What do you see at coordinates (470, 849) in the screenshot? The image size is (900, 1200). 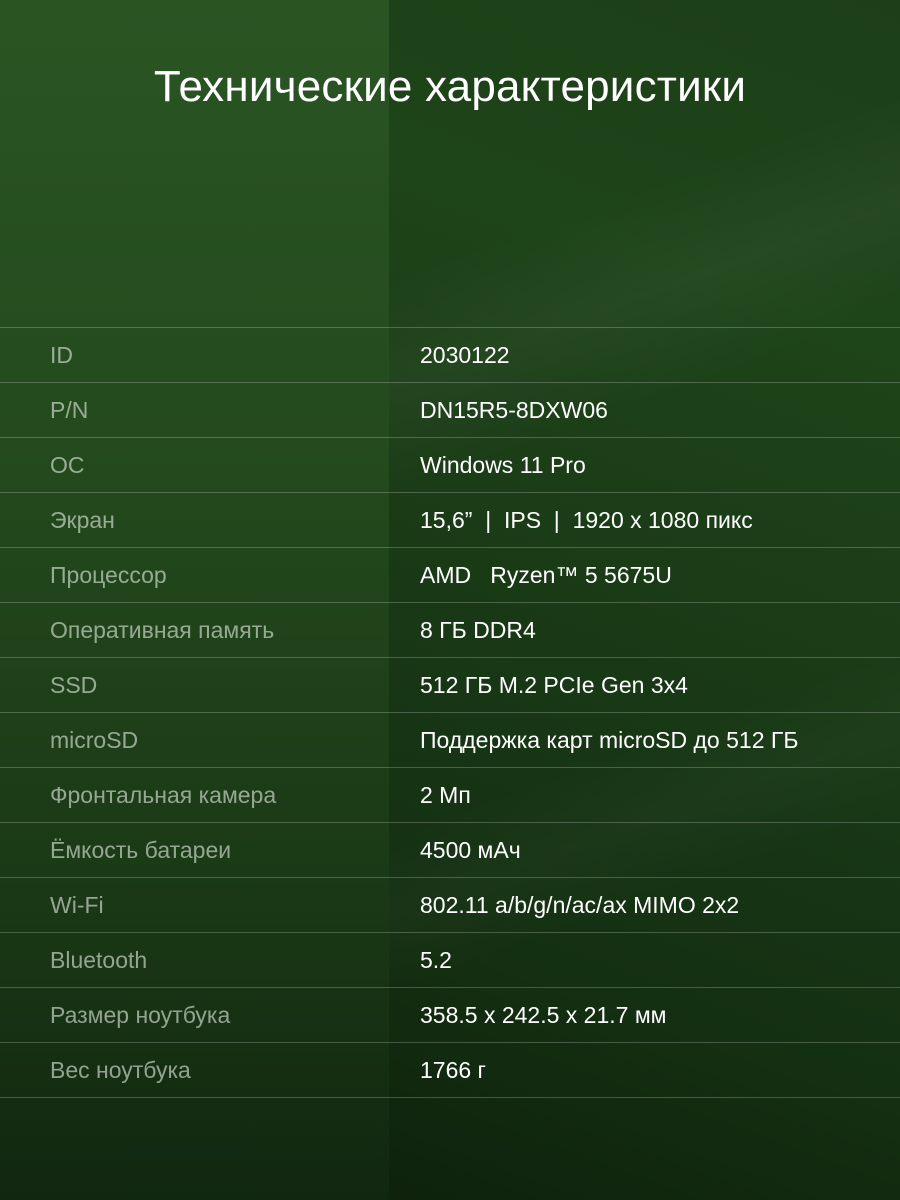 I see `spec-value: 4500 мАч` at bounding box center [470, 849].